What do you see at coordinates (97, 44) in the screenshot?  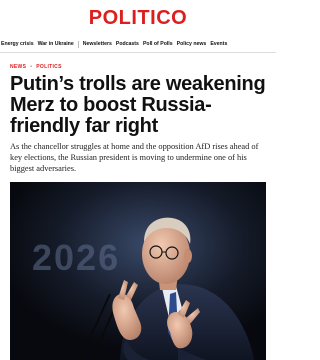 I see `nav-item-newsletters: Newsletters` at bounding box center [97, 44].